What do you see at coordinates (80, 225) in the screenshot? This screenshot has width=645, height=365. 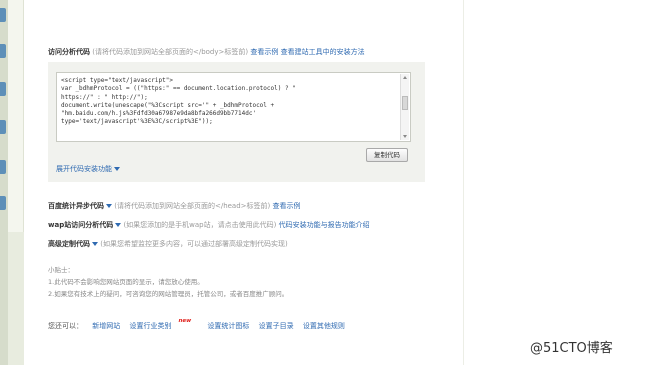 I see `wap-code-title: wap站访问分析代码` at bounding box center [80, 225].